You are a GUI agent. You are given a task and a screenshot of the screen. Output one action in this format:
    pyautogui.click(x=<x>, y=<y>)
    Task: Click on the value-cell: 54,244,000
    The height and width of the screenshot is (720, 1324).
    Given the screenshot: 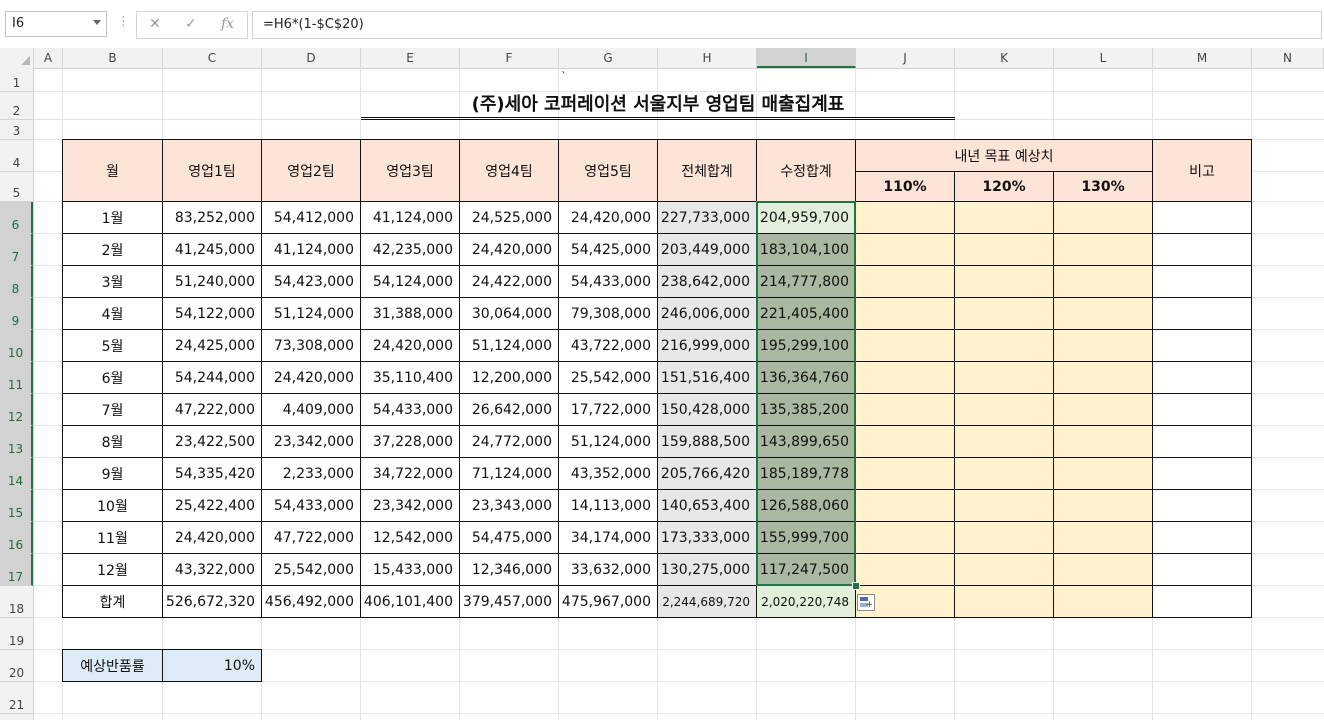 What is the action you would take?
    pyautogui.click(x=212, y=377)
    